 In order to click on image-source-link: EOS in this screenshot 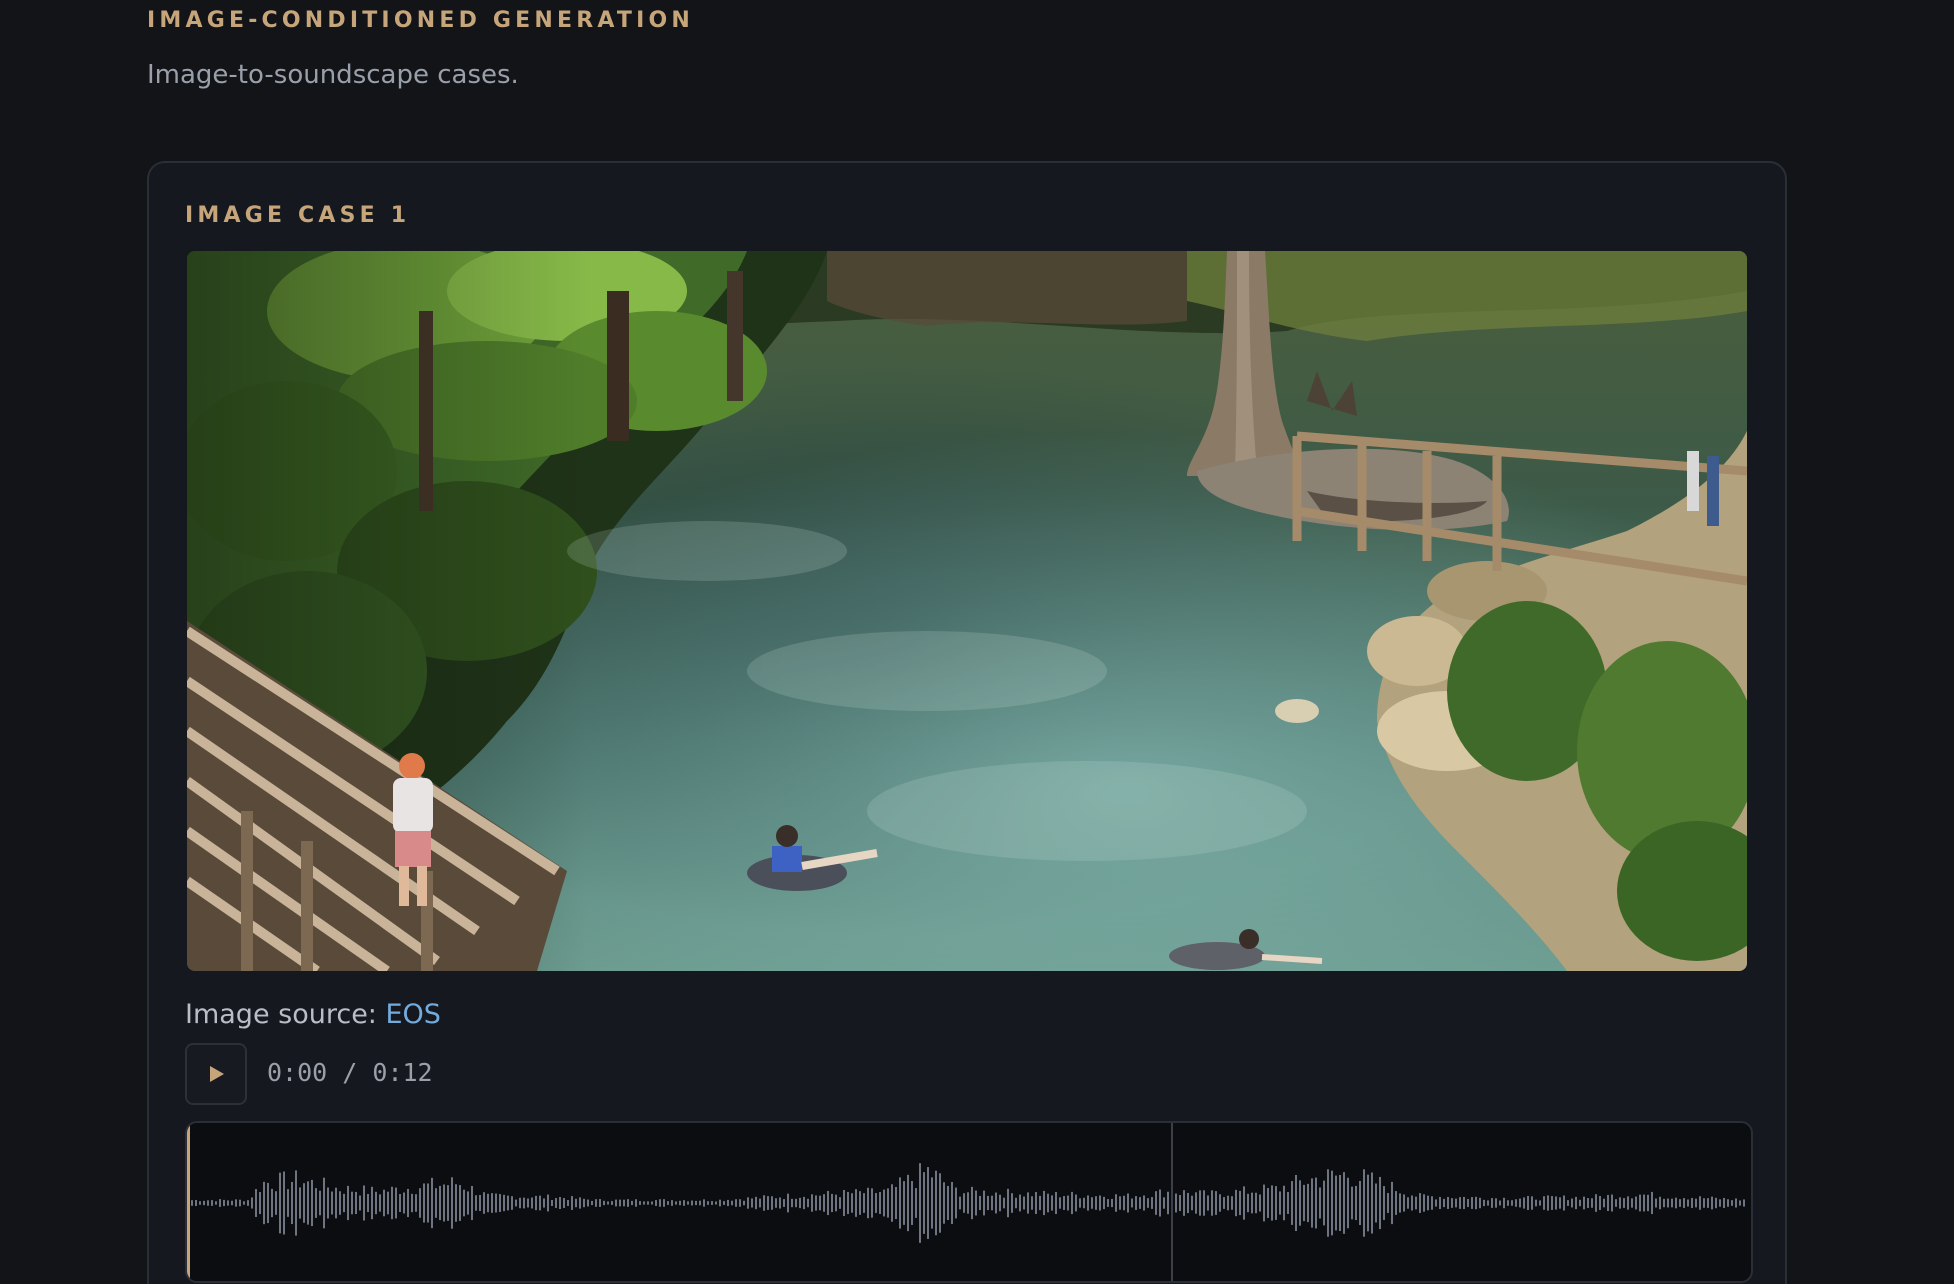, I will do `click(413, 1014)`.